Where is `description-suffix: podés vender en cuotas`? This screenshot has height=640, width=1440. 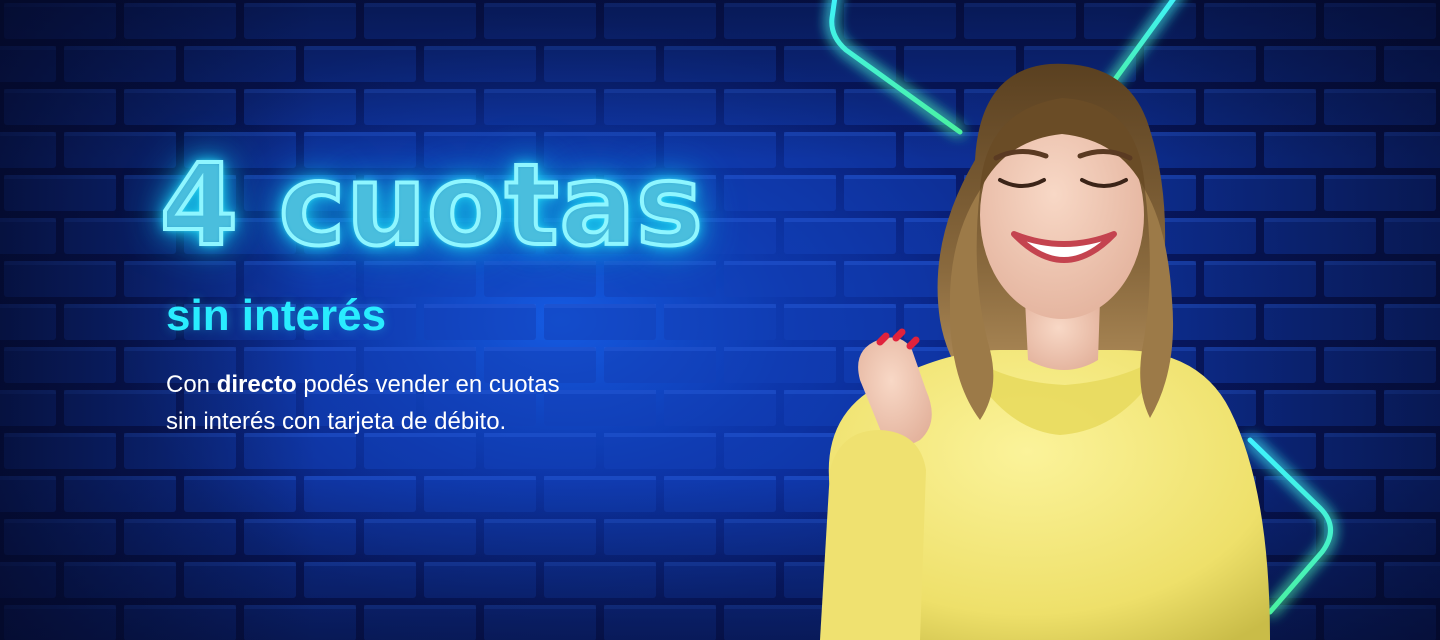 description-suffix: podés vender en cuotas is located at coordinates (428, 384).